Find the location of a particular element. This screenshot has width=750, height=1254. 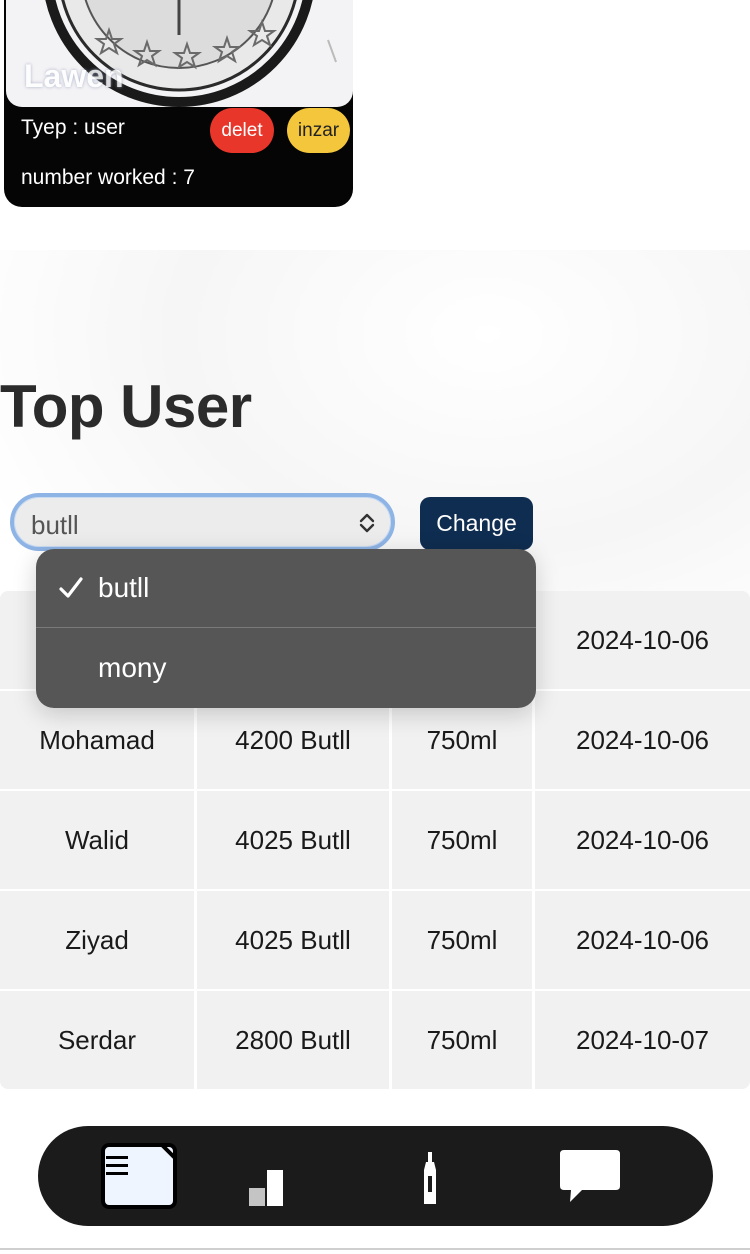

select-dropdown-menu: butll mony is located at coordinates (286, 628).